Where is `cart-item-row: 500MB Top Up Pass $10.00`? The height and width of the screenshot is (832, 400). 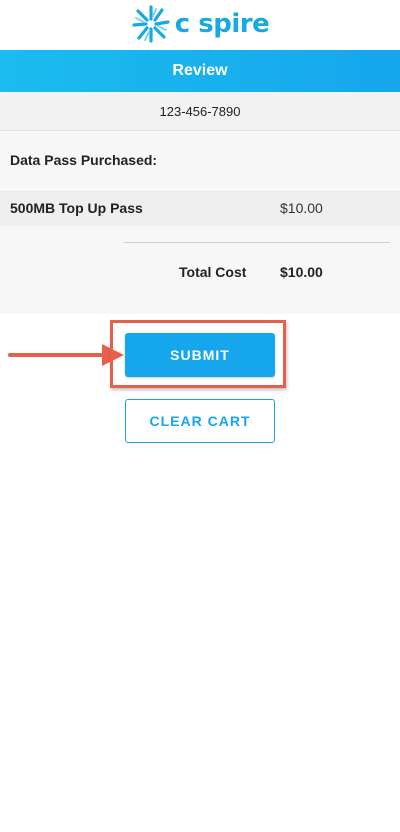 cart-item-row: 500MB Top Up Pass $10.00 is located at coordinates (200, 208).